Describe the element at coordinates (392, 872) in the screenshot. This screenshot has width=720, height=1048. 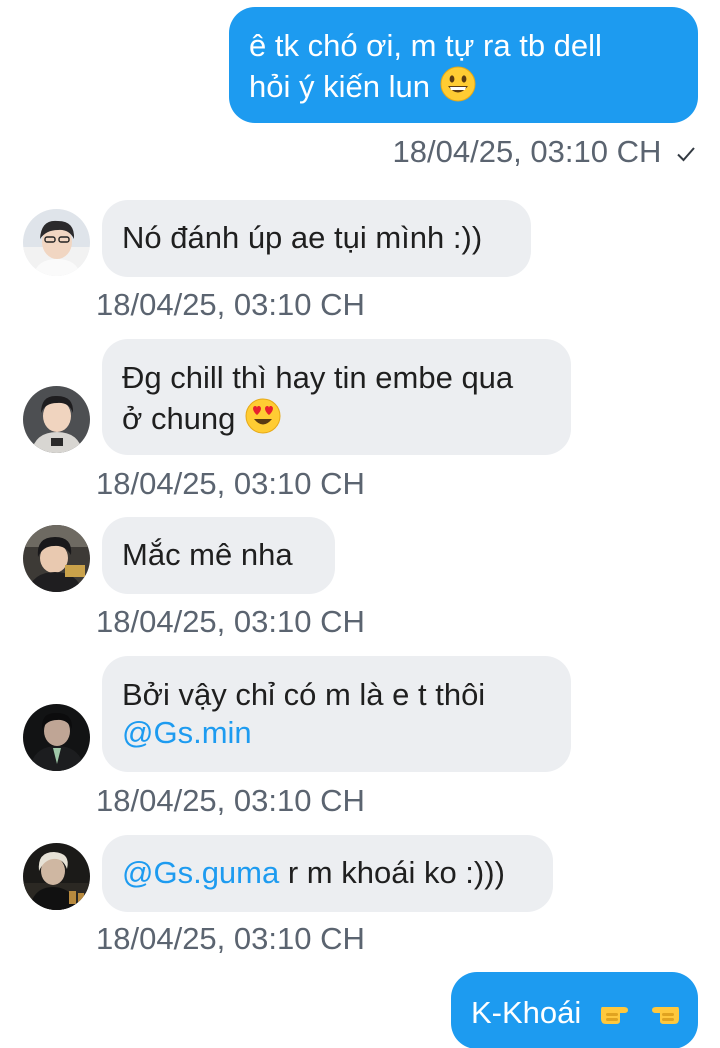
I see `message-text: r m khoái ko :)))` at that location.